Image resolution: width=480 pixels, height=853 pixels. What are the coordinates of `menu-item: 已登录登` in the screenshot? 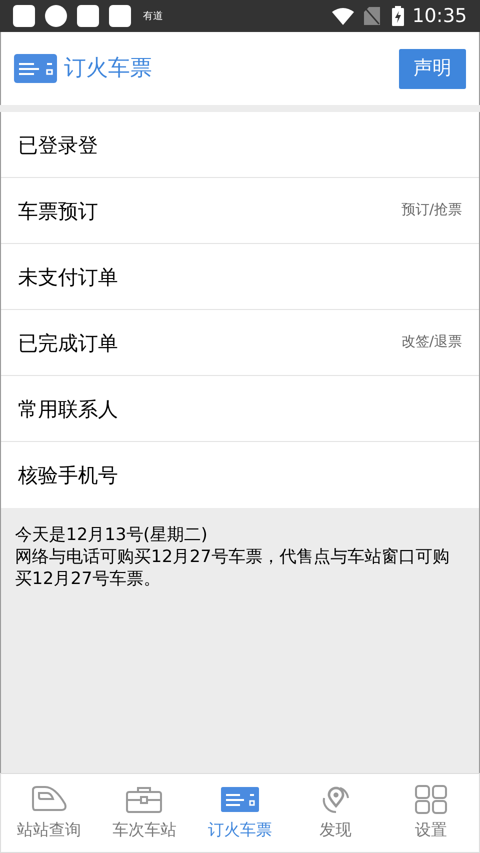 It's located at (240, 145).